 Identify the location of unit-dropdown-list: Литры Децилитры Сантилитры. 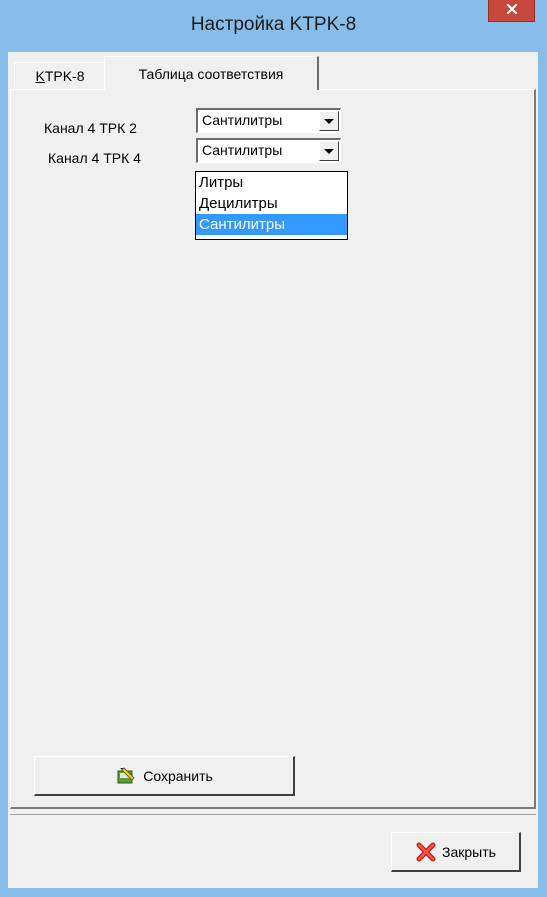
(271, 205).